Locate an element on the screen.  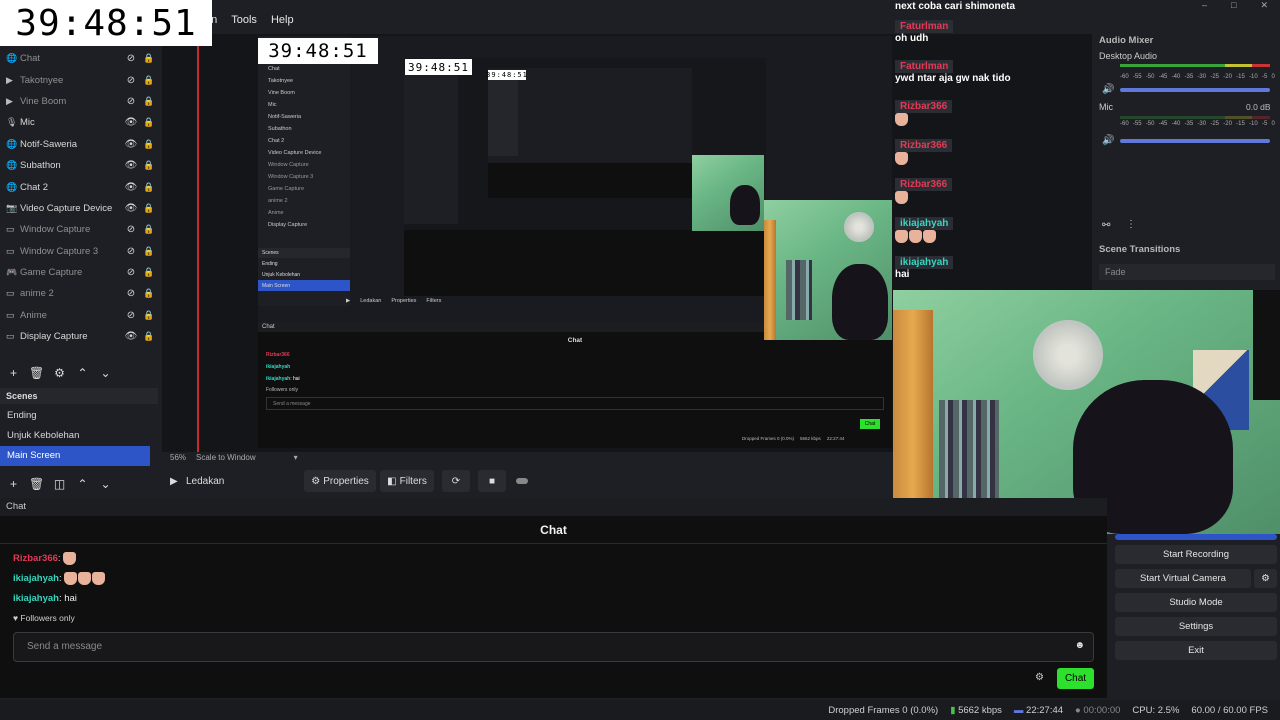
scene-item: Unjuk Kebolehan is located at coordinates (75, 436).